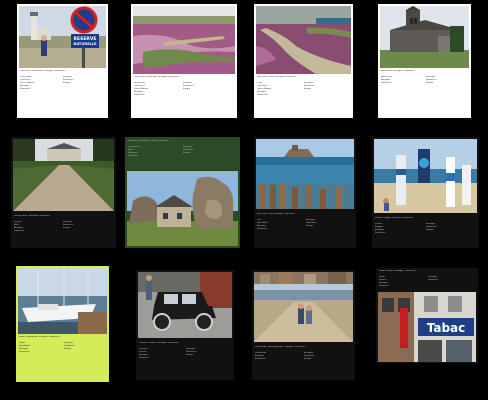 This screenshot has width=488, height=400. I want to click on photo-abbey-church, so click(424, 37).